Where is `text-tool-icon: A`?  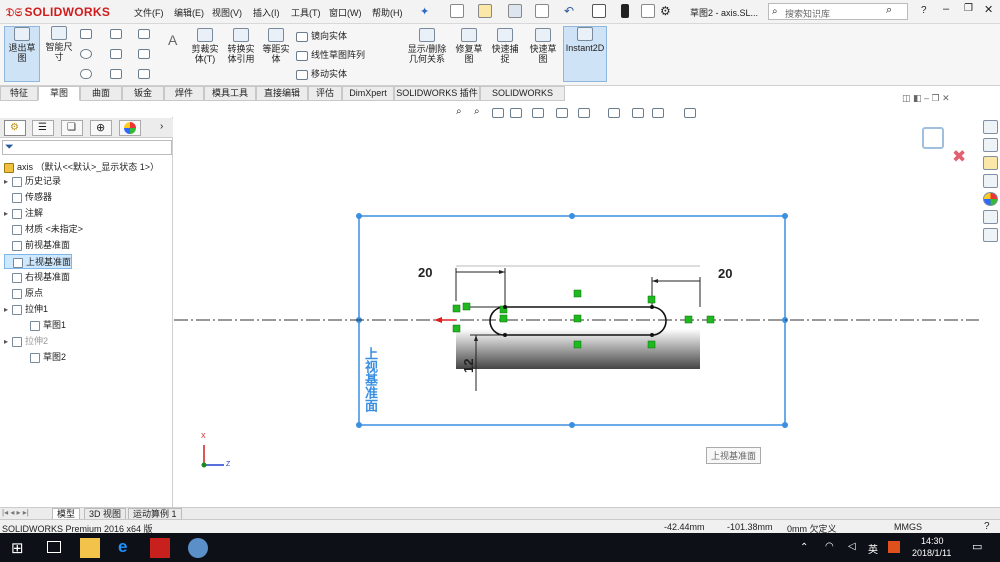
text-tool-icon: A is located at coordinates (172, 40).